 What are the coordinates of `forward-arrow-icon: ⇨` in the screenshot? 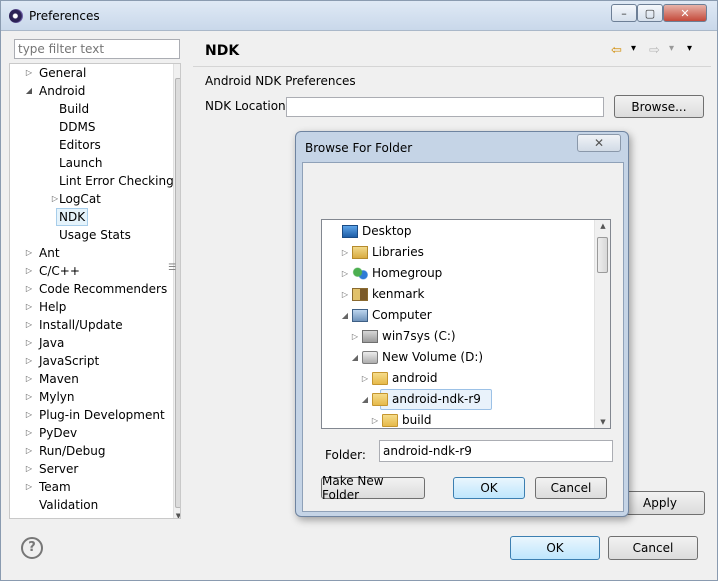 It's located at (654, 50).